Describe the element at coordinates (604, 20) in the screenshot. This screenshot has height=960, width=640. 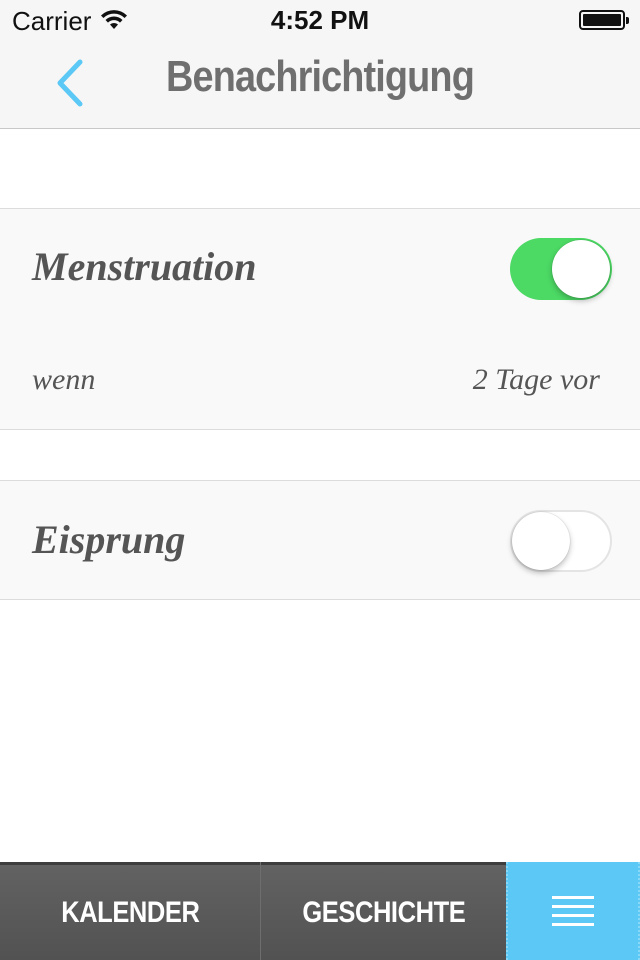
I see `battery-icon` at that location.